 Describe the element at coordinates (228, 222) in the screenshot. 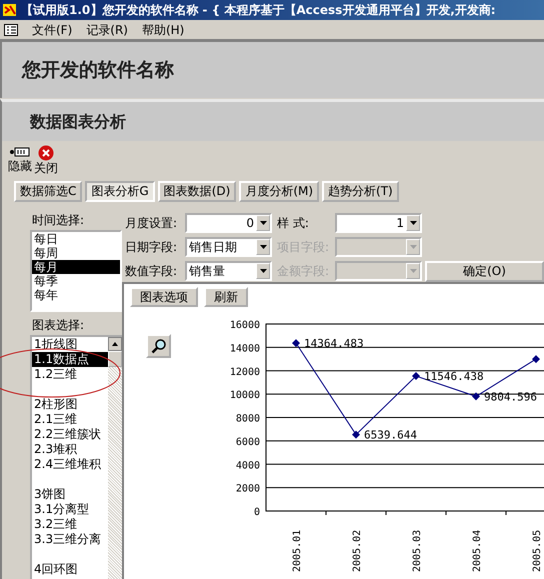

I see `combo-box: 0` at that location.